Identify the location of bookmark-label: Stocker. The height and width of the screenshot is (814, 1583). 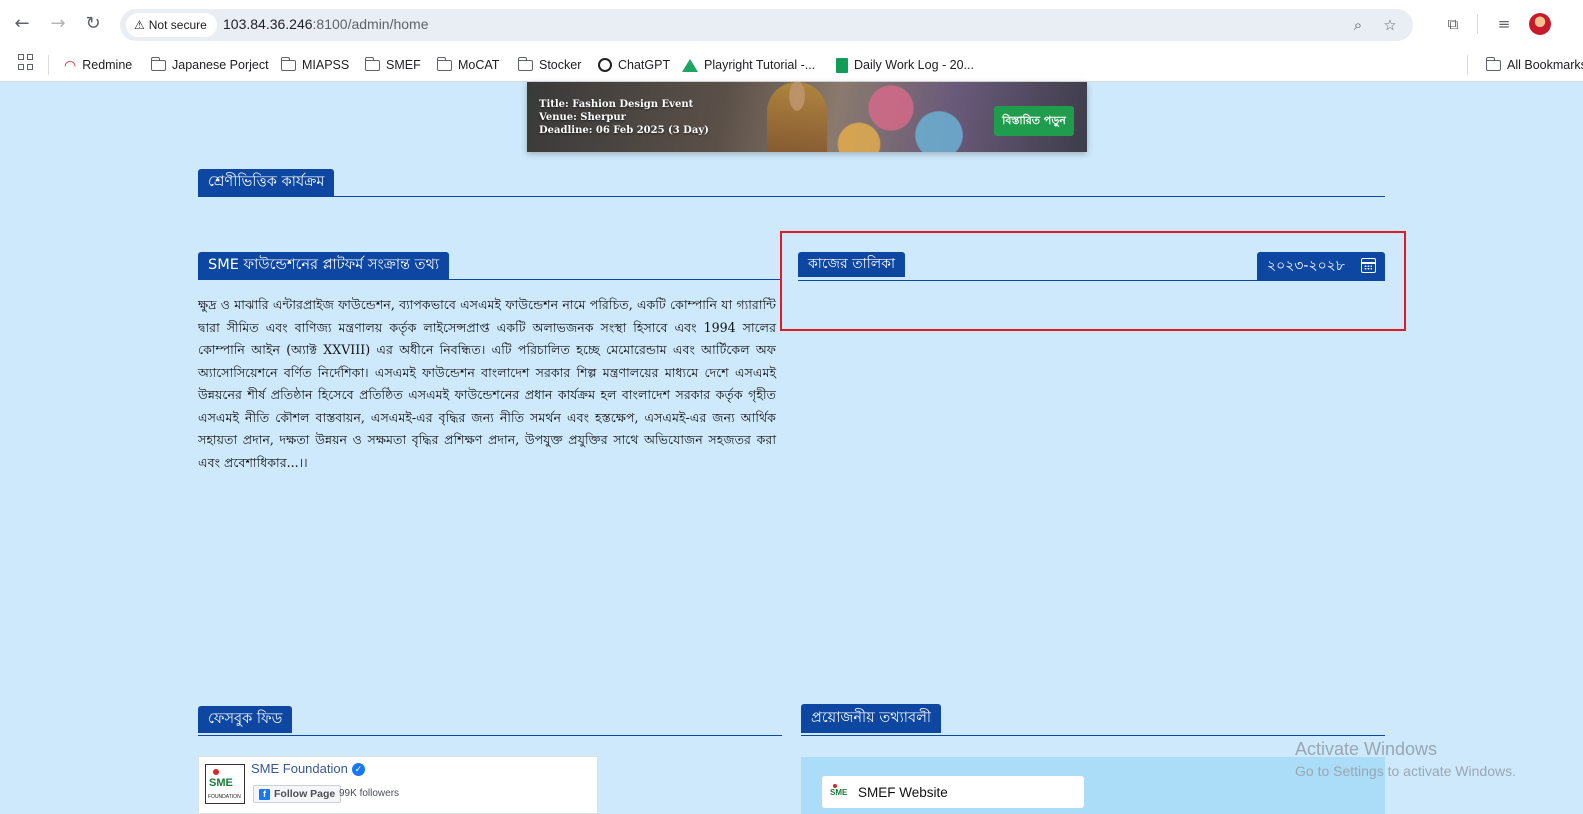
(560, 65).